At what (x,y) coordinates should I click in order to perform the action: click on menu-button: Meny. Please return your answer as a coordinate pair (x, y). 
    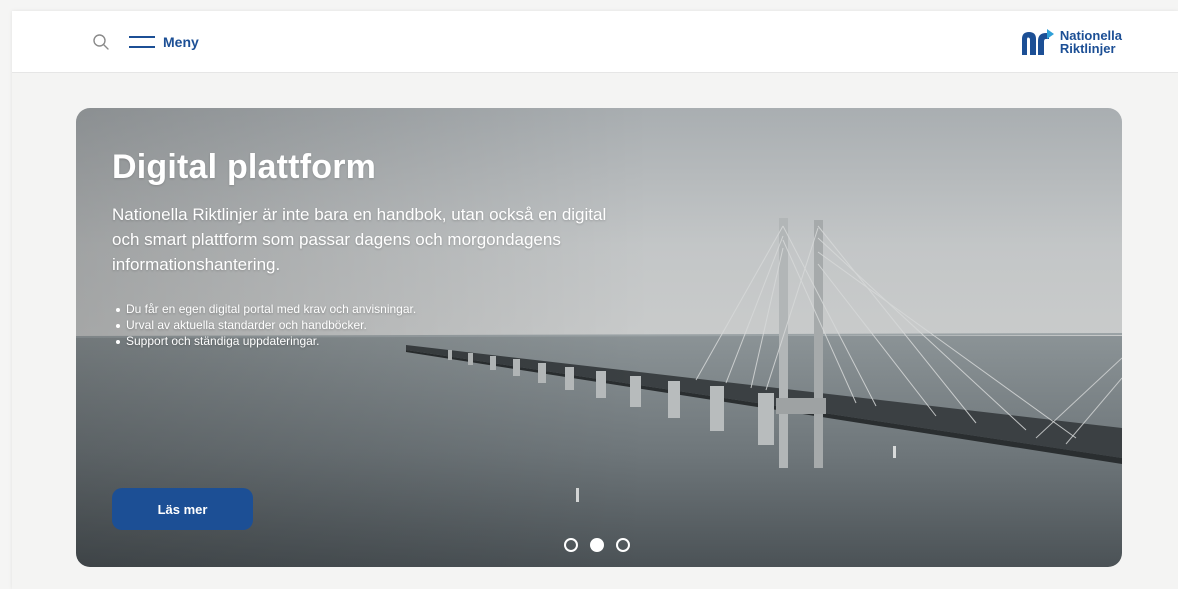
    Looking at the image, I should click on (164, 42).